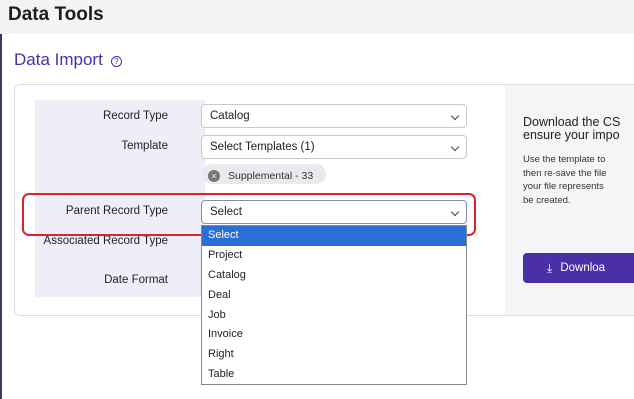 Image resolution: width=634 pixels, height=399 pixels. What do you see at coordinates (105, 241) in the screenshot?
I see `associated-record-type-label: Associated Record Type` at bounding box center [105, 241].